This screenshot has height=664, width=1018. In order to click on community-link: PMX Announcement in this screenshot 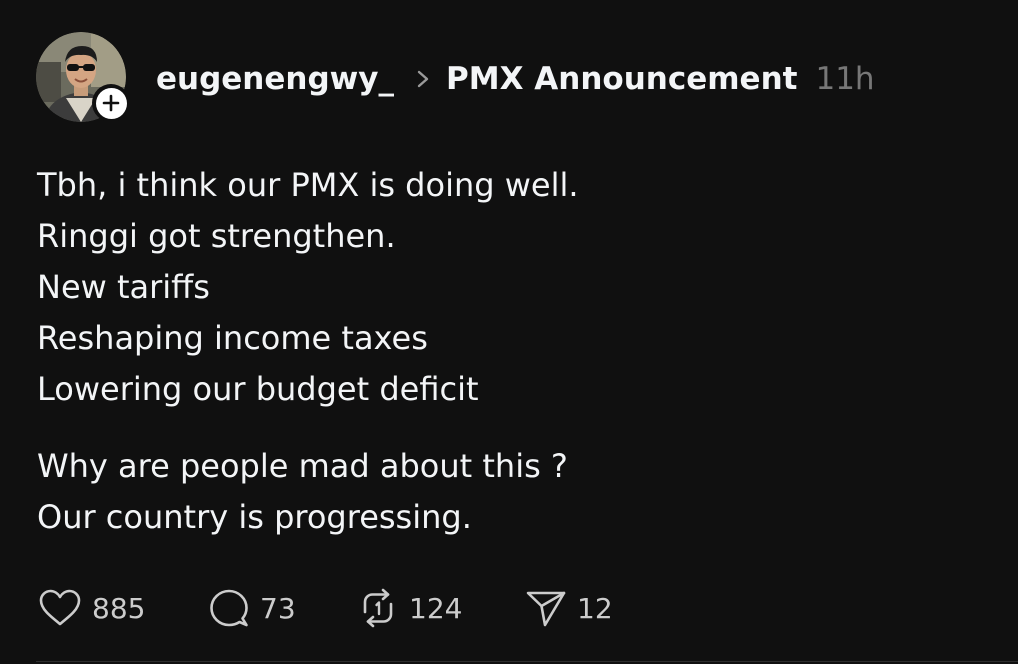, I will do `click(621, 79)`.